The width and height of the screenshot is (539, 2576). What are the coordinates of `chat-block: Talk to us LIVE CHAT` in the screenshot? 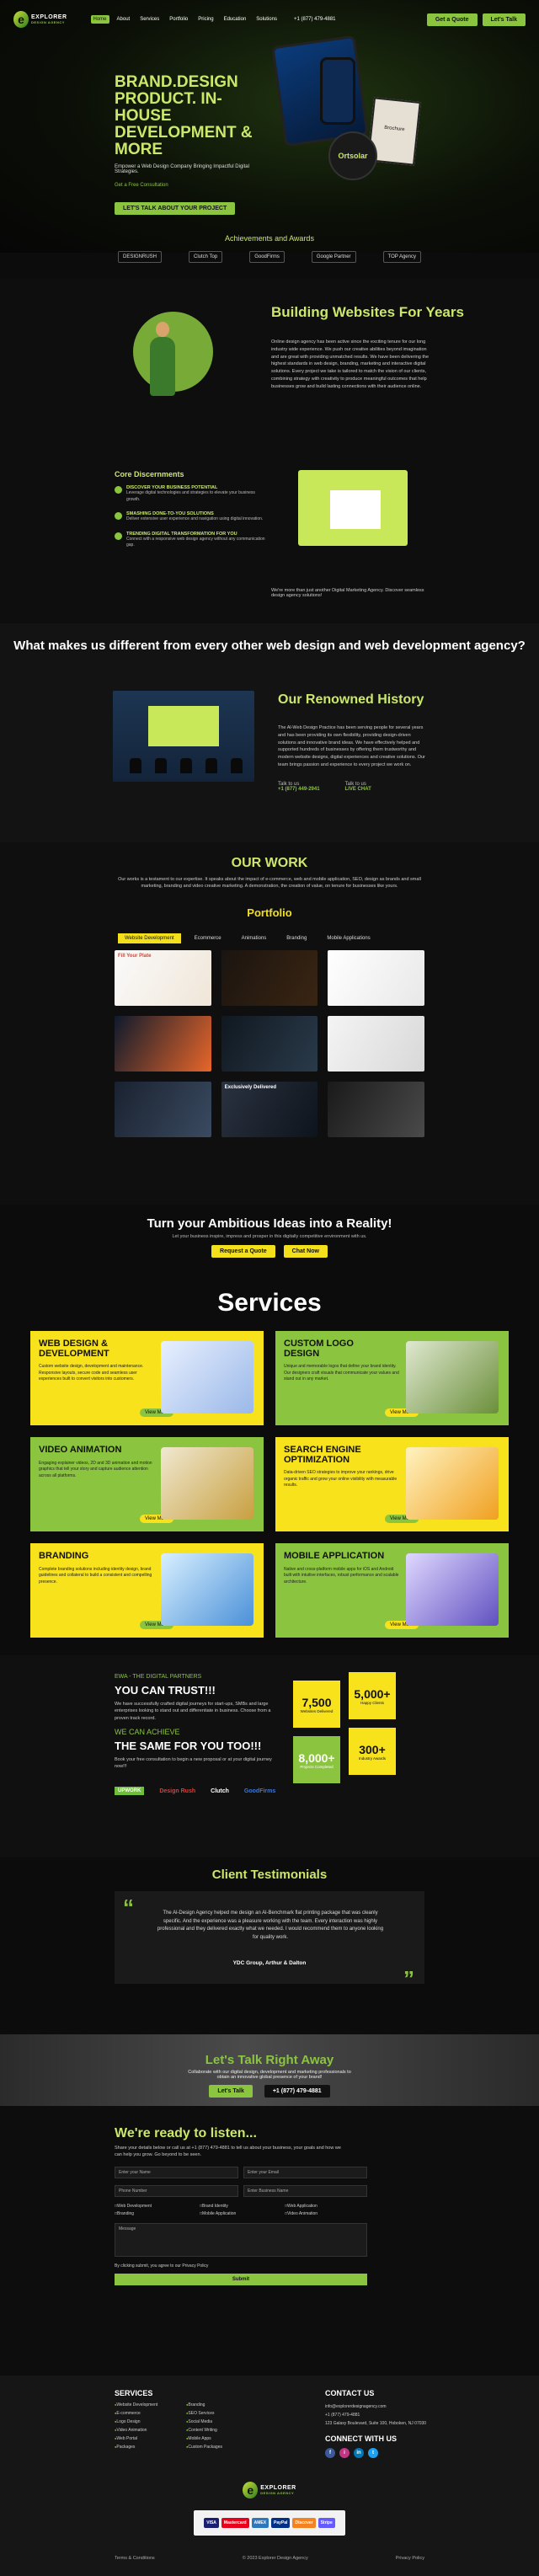 It's located at (358, 787).